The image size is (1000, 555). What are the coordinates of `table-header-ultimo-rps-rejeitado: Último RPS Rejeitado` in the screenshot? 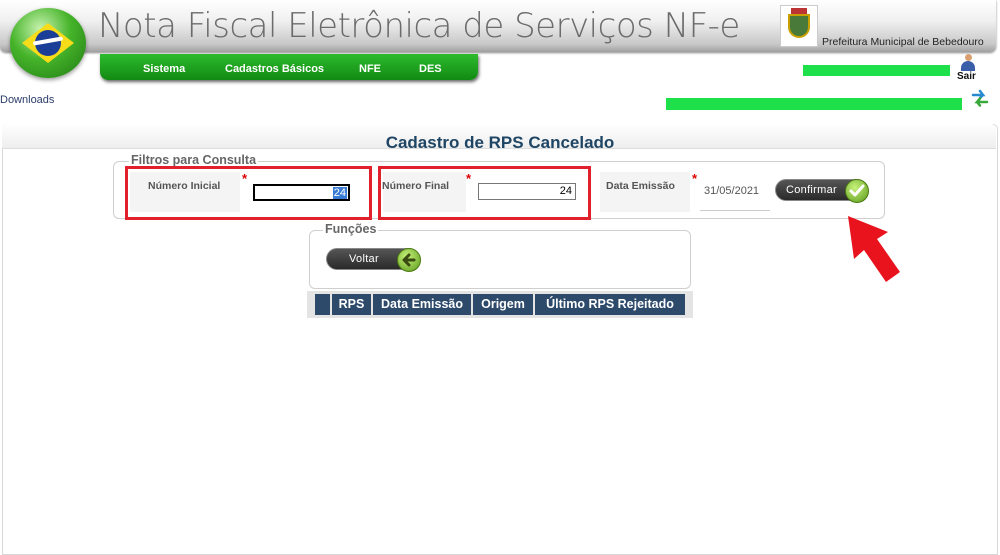 It's located at (610, 304).